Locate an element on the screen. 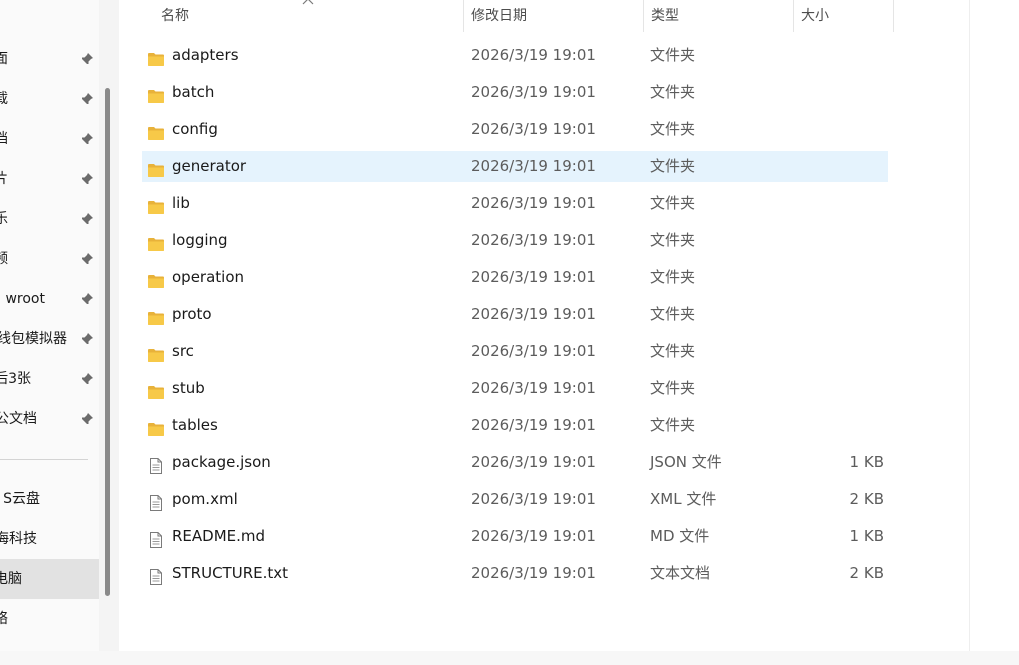 This screenshot has height=665, width=1019. table-row: config 2026/3/19 19:01 文件夹 is located at coordinates (515, 129).